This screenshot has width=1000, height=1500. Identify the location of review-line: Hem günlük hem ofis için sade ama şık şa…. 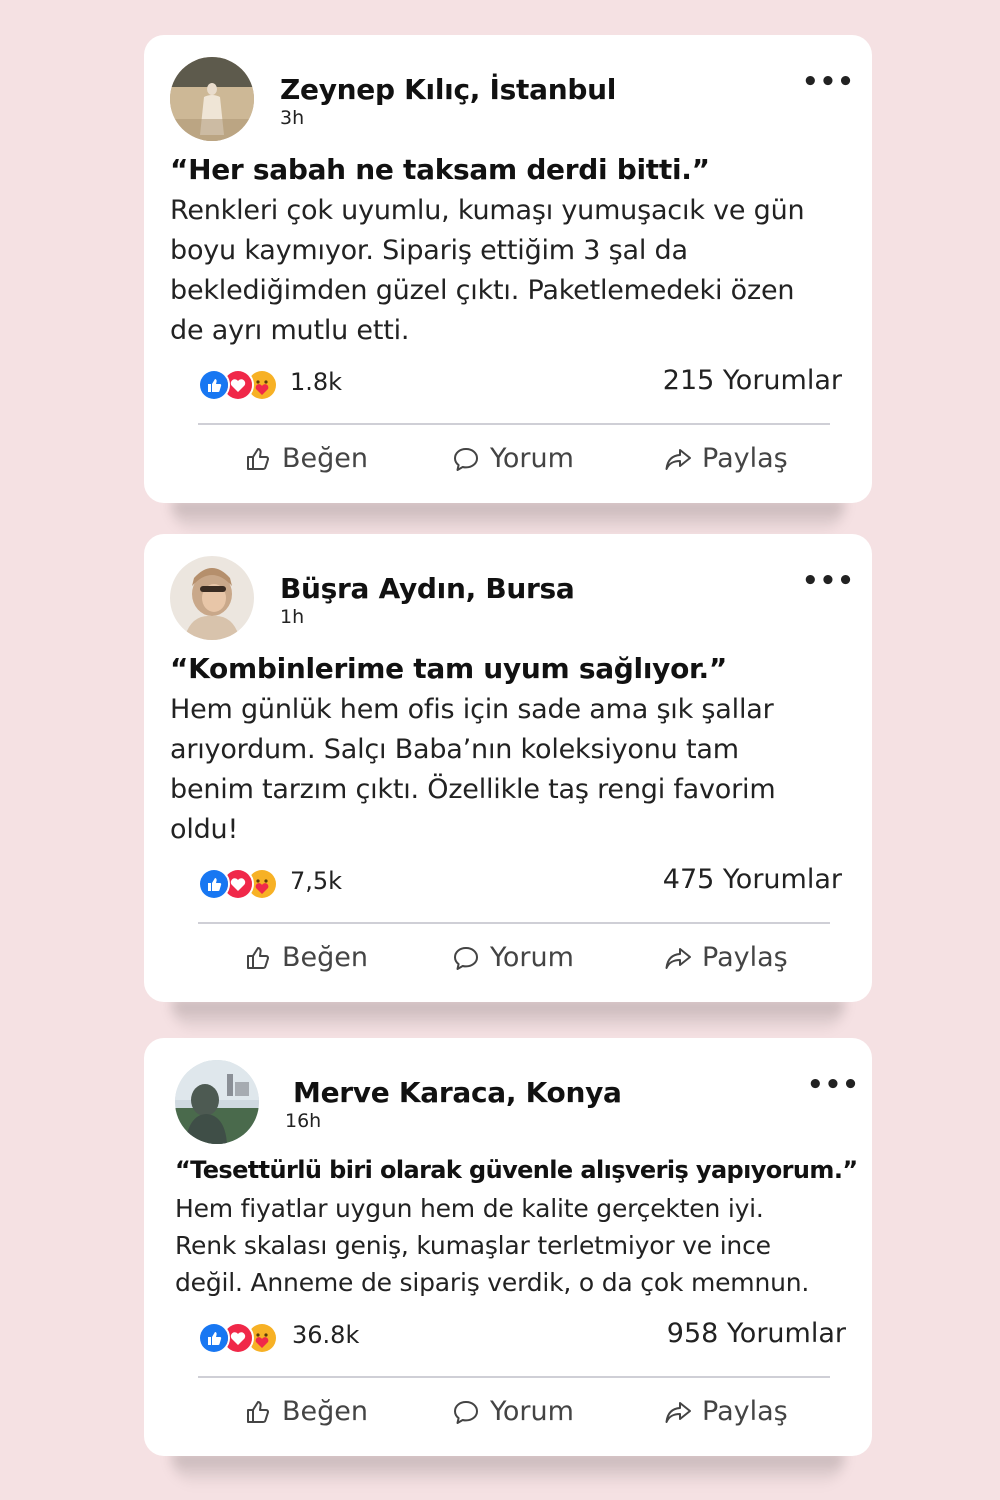
(472, 709).